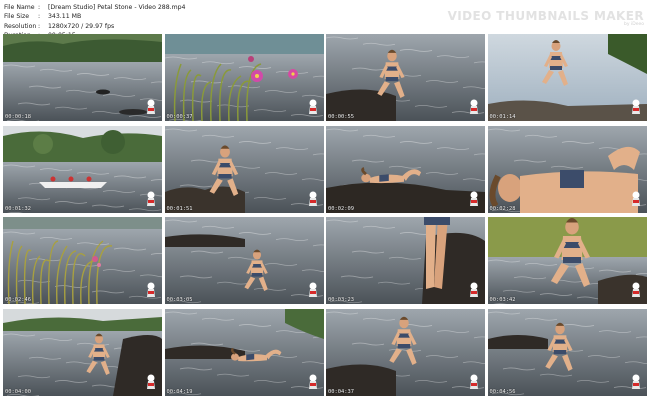 This screenshot has height=402, width=650. I want to click on thumbnail-timestamp: 00:00:18, so click(18, 117).